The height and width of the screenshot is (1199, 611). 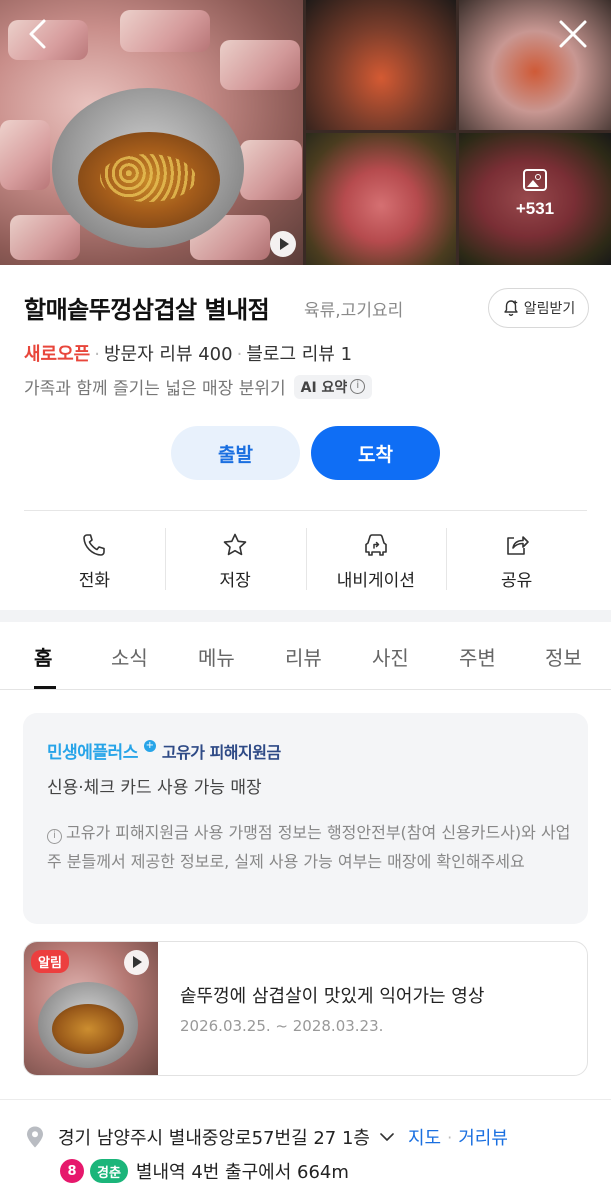 I want to click on alert-tag: 알림, so click(x=50, y=961).